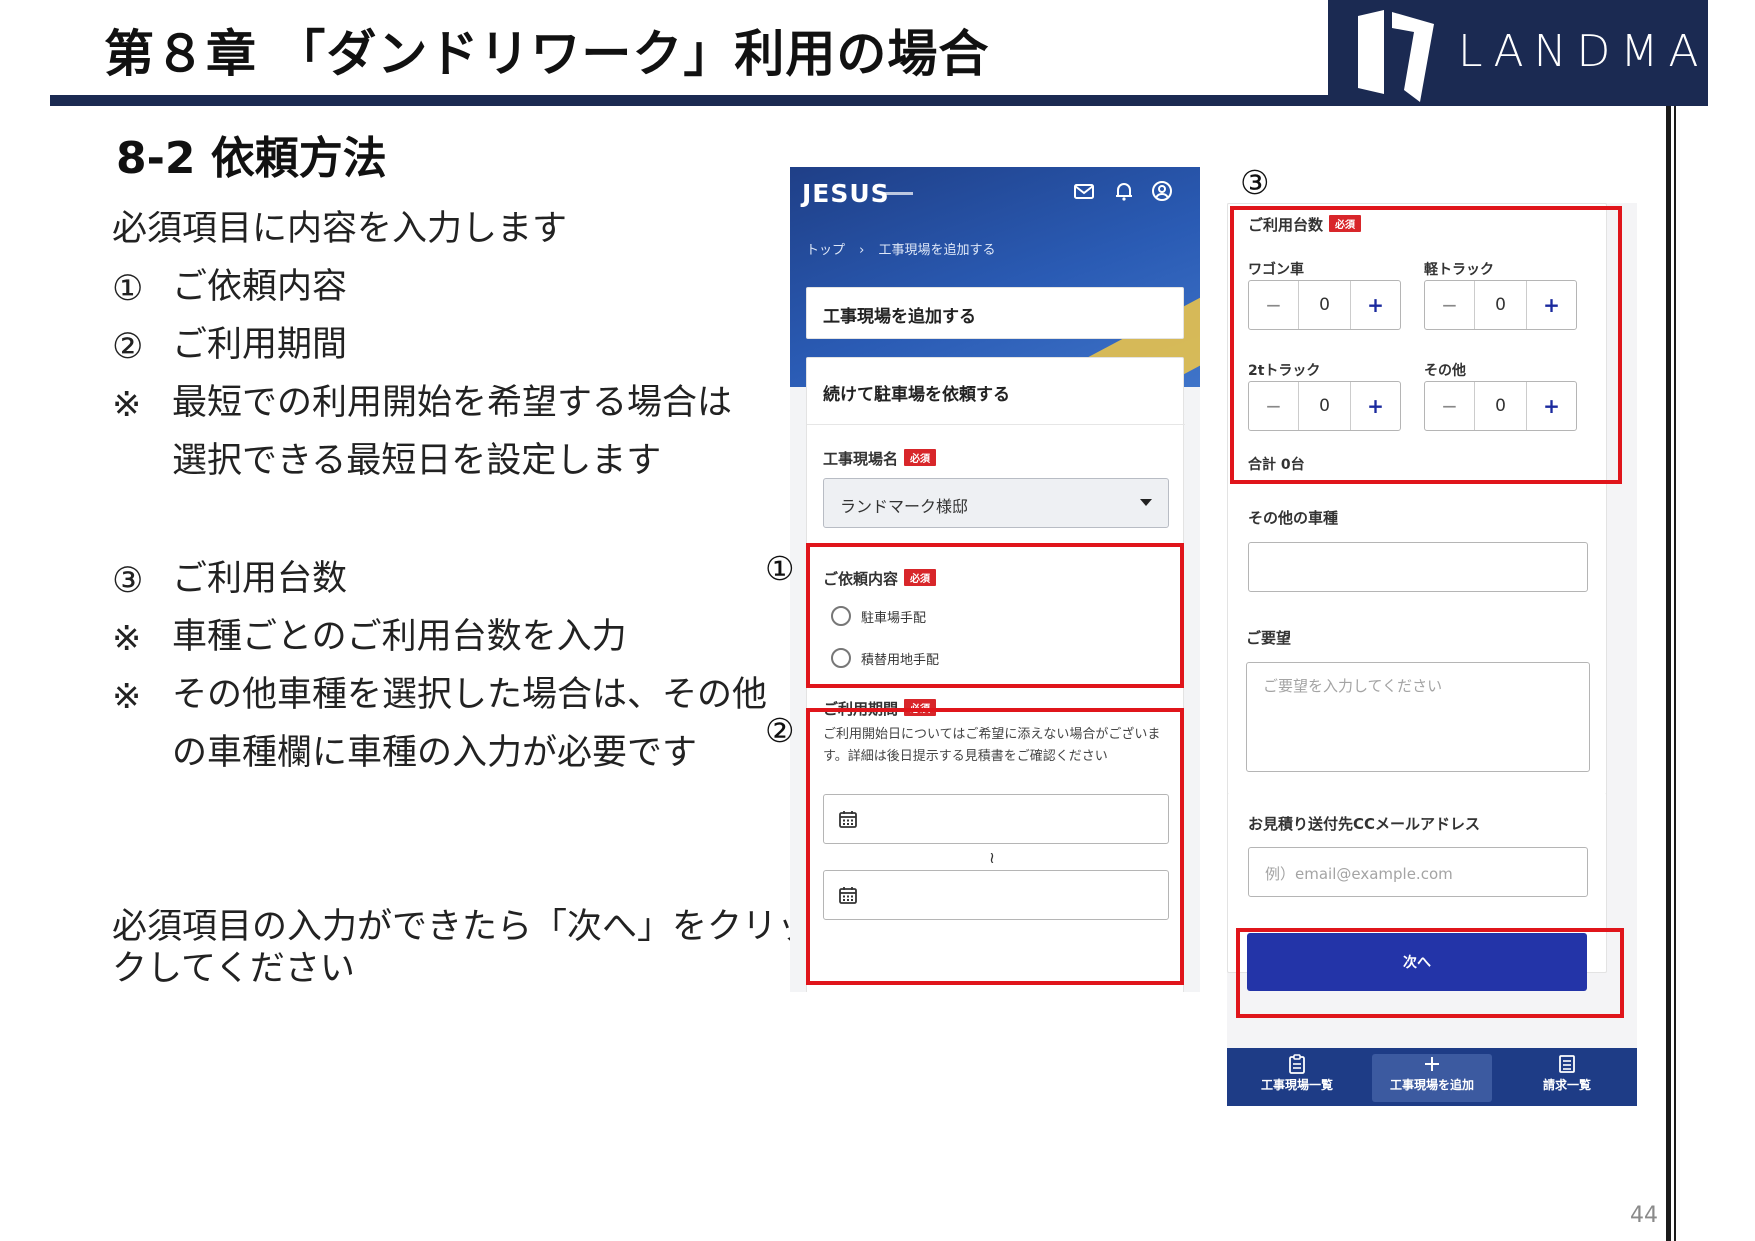 This screenshot has width=1755, height=1241. Describe the element at coordinates (127, 405) in the screenshot. I see `note1-mark: ※` at that location.